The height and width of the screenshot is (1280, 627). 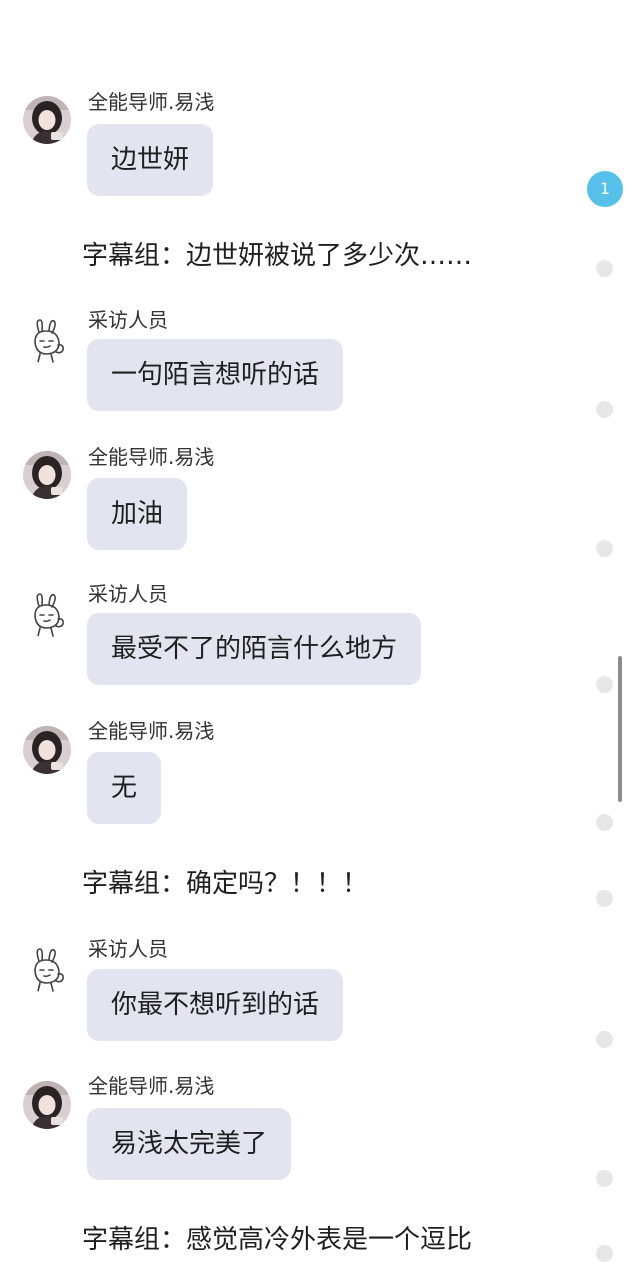 I want to click on scrollbar-thumb, so click(x=620, y=729).